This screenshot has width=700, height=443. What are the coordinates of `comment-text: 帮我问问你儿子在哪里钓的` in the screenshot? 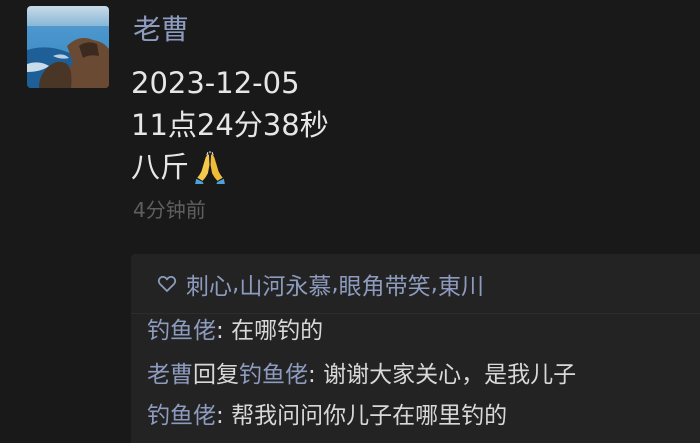 It's located at (369, 416).